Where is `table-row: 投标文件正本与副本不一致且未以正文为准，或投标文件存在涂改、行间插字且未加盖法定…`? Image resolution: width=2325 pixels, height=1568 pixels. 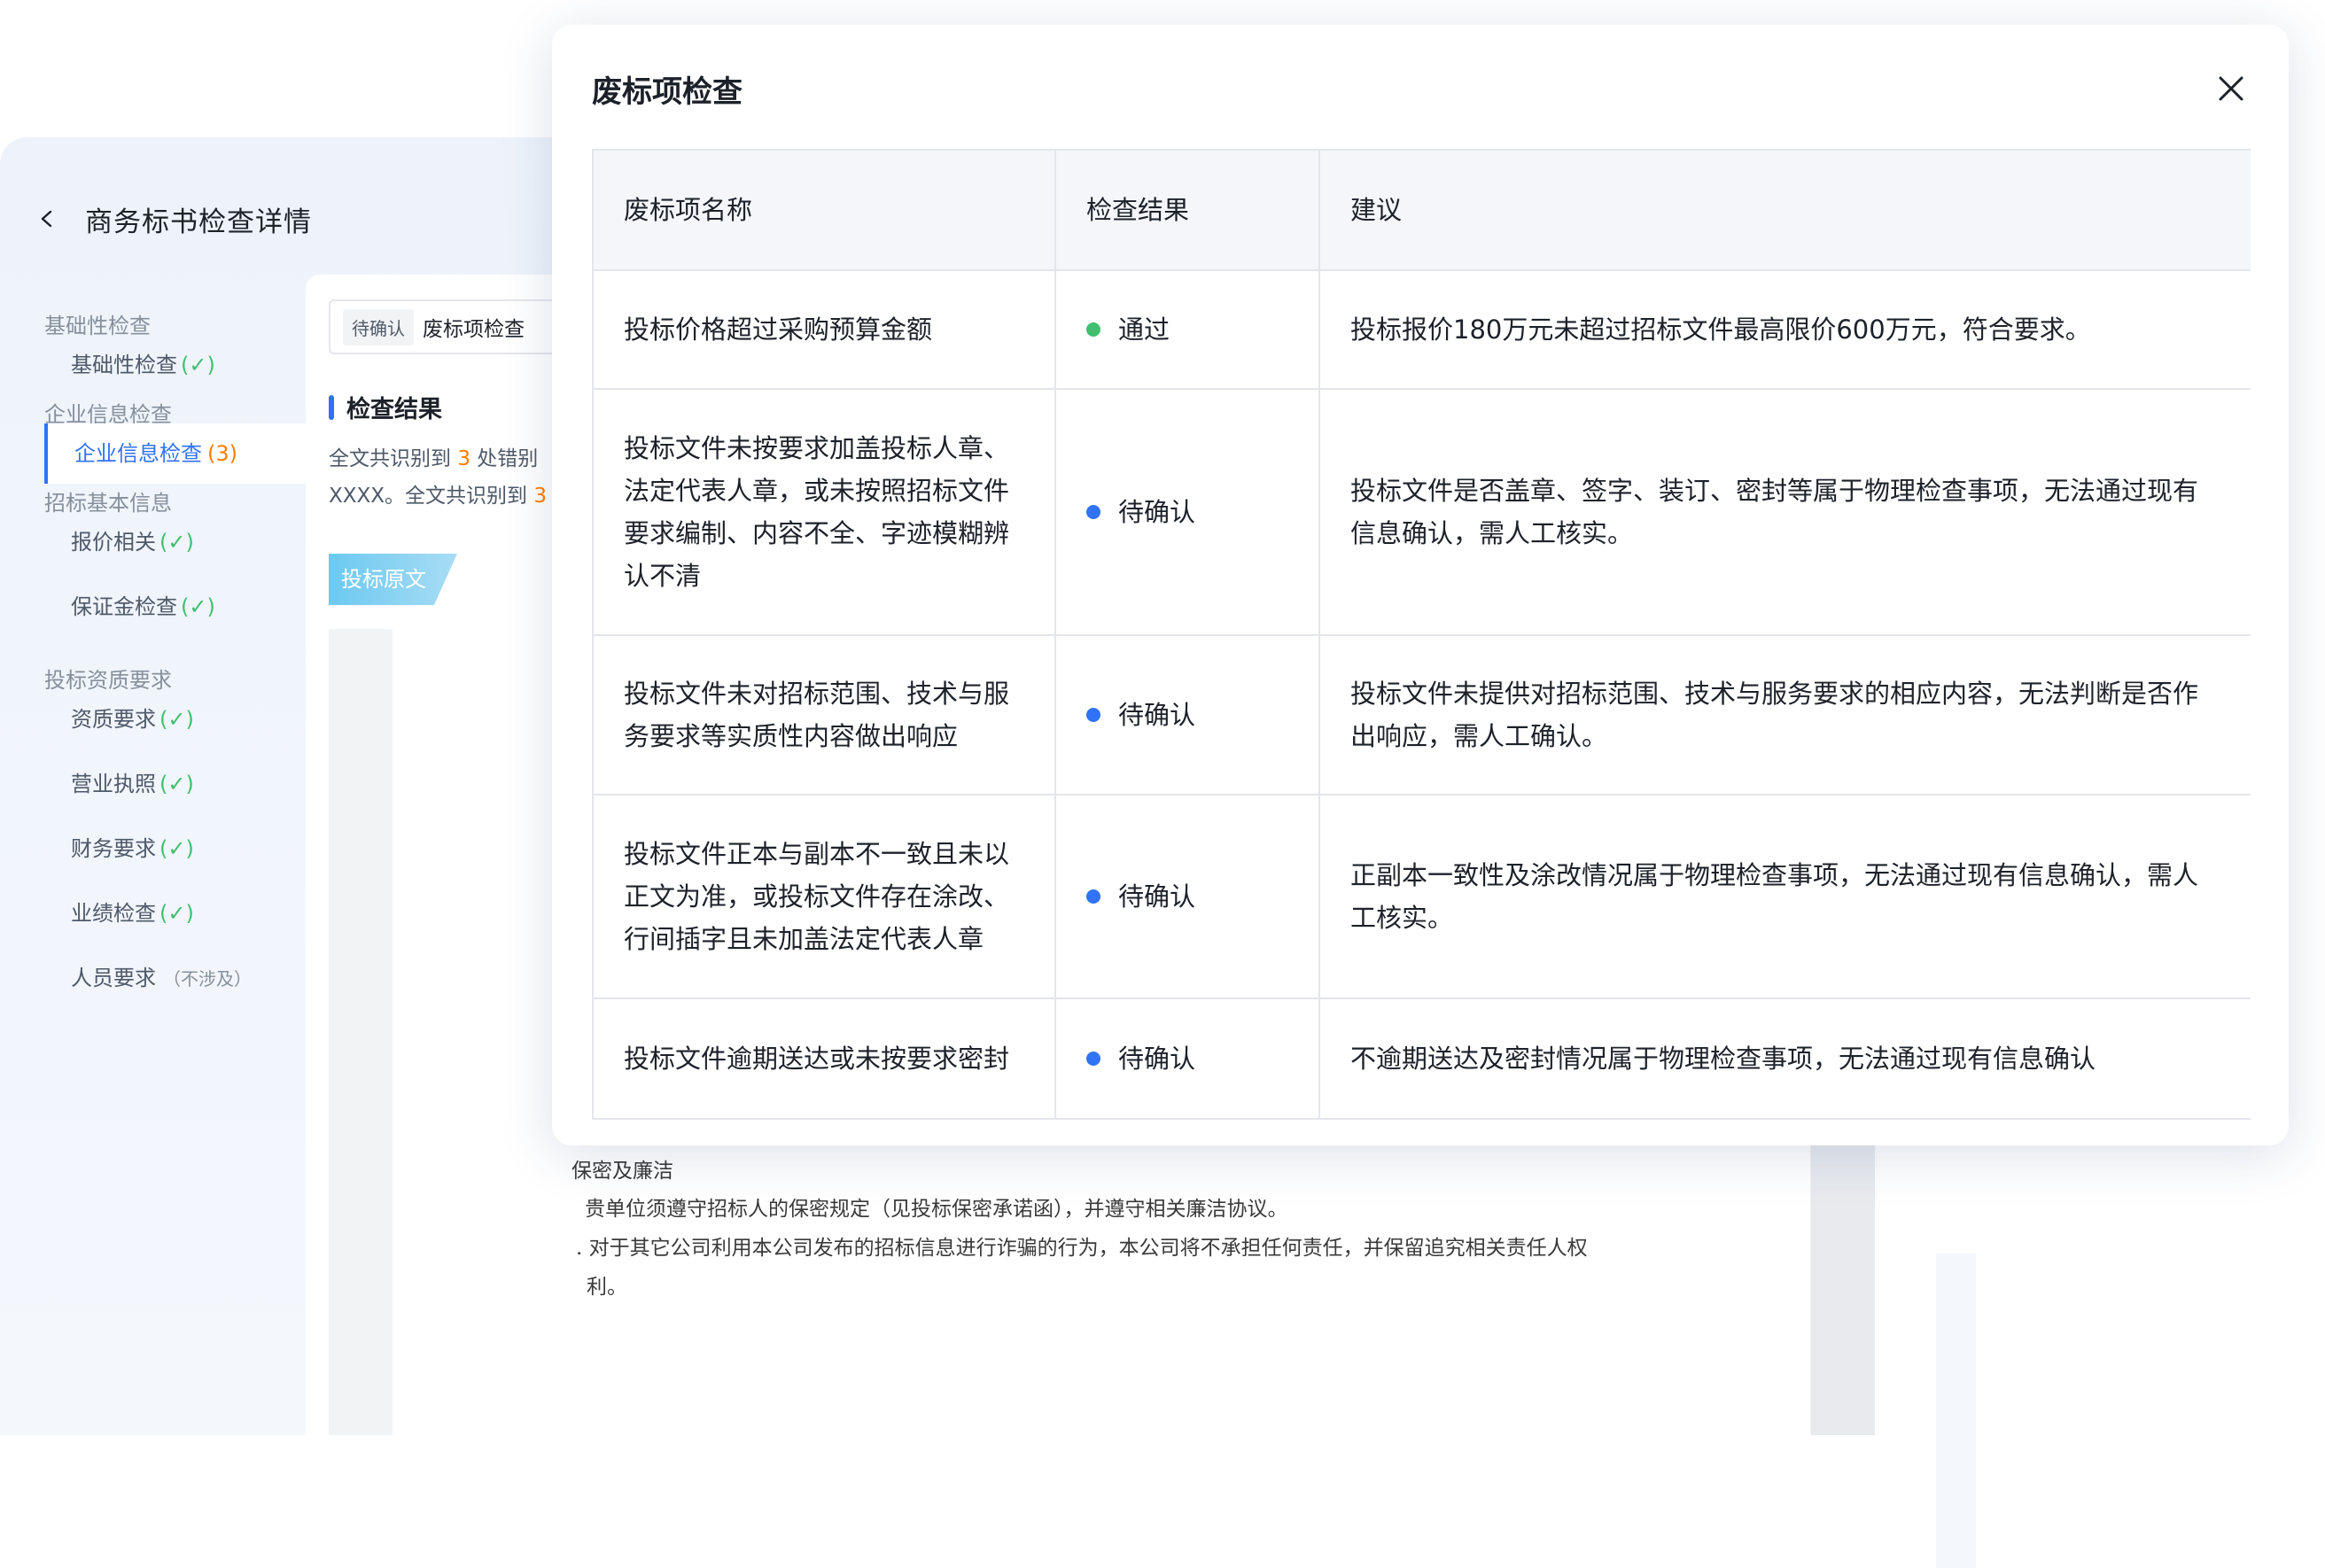
table-row: 投标文件正本与副本不一致且未以正文为准，或投标文件存在涂改、行间插字且未加盖法定… is located at coordinates (1422, 896).